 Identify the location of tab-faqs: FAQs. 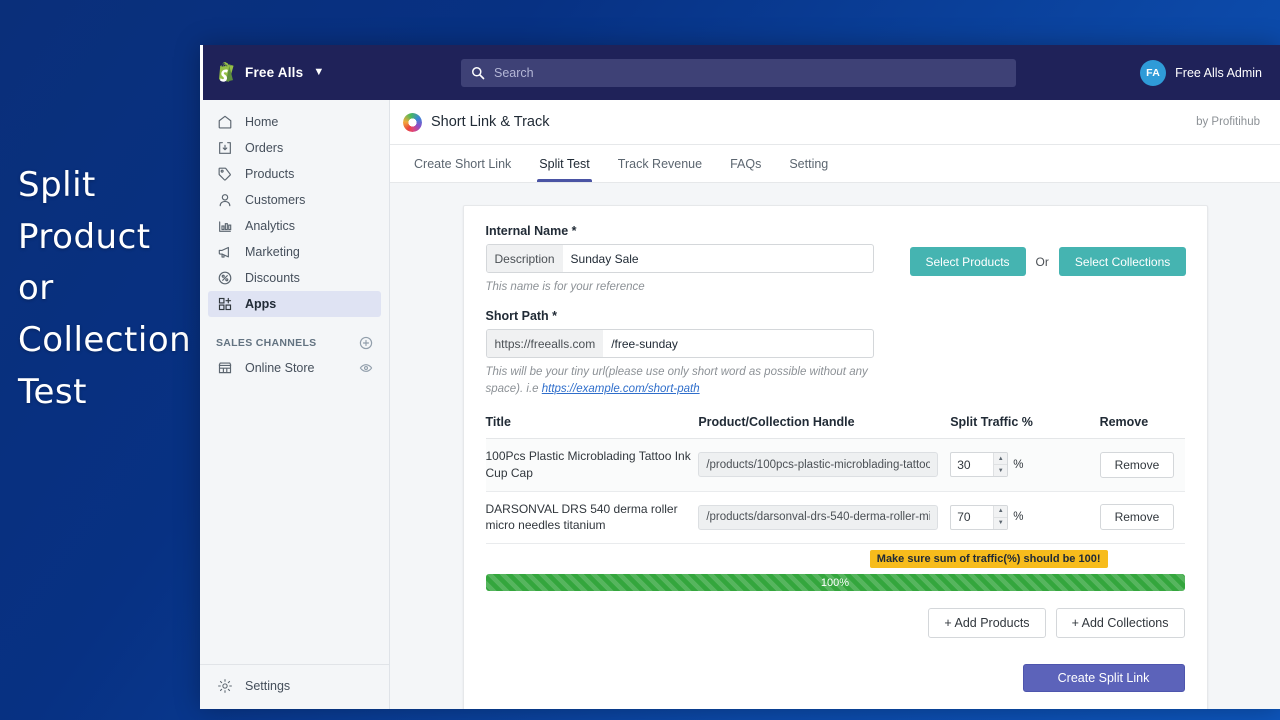
(745, 163).